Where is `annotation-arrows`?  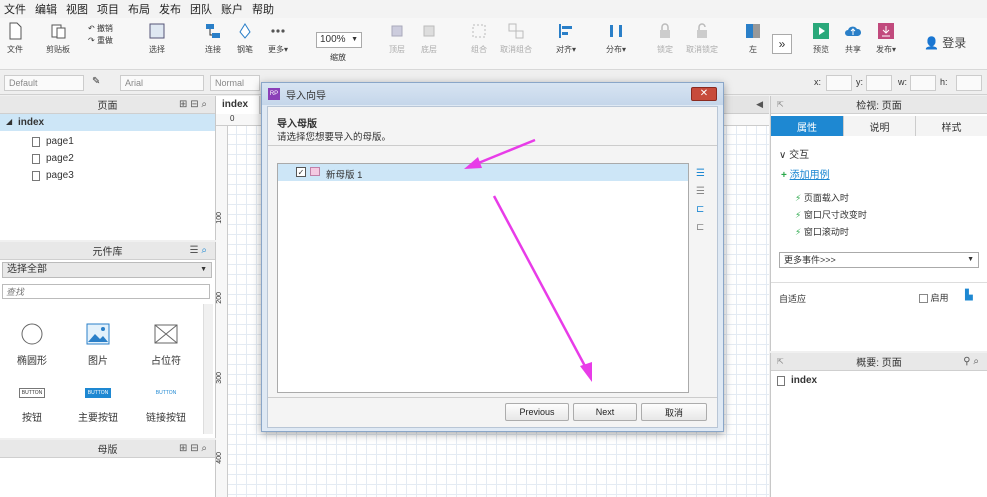 annotation-arrows is located at coordinates (528, 260).